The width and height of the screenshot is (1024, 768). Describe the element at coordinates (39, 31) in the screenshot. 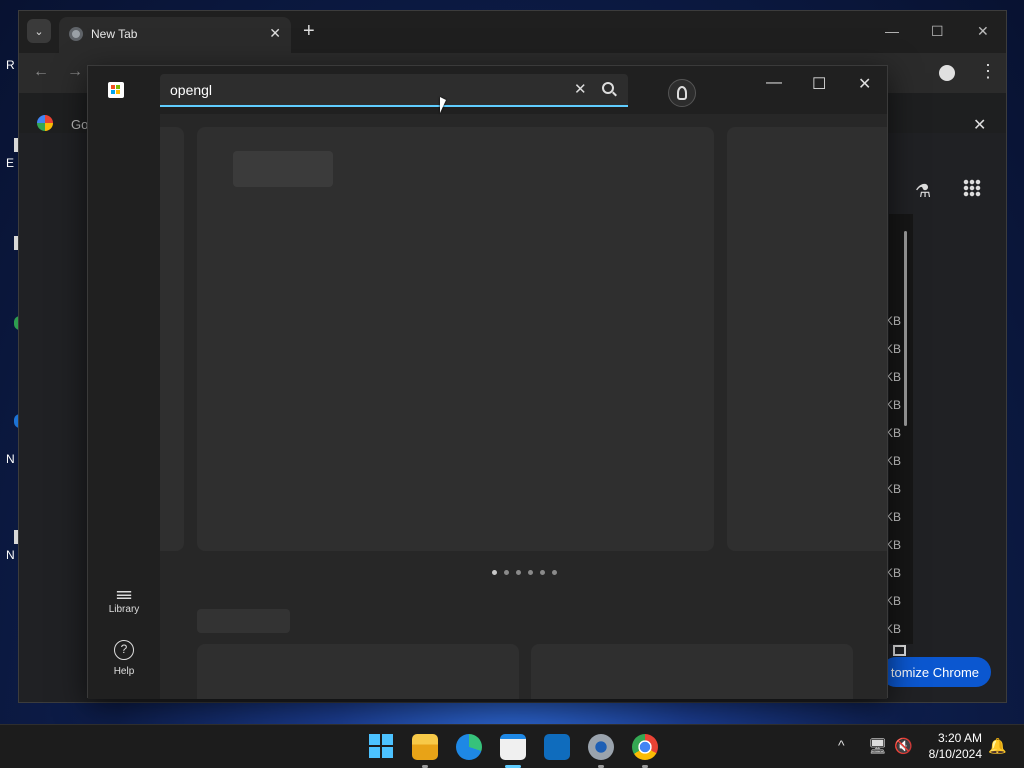

I see `tab-search-button: ⌄` at that location.